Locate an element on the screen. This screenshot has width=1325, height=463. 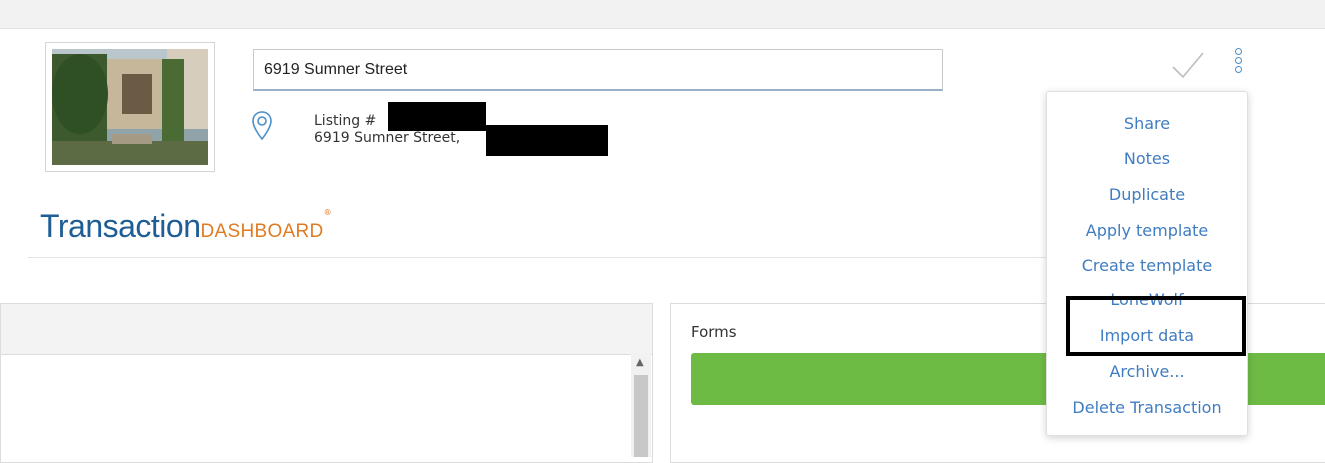
property-photo is located at coordinates (130, 107).